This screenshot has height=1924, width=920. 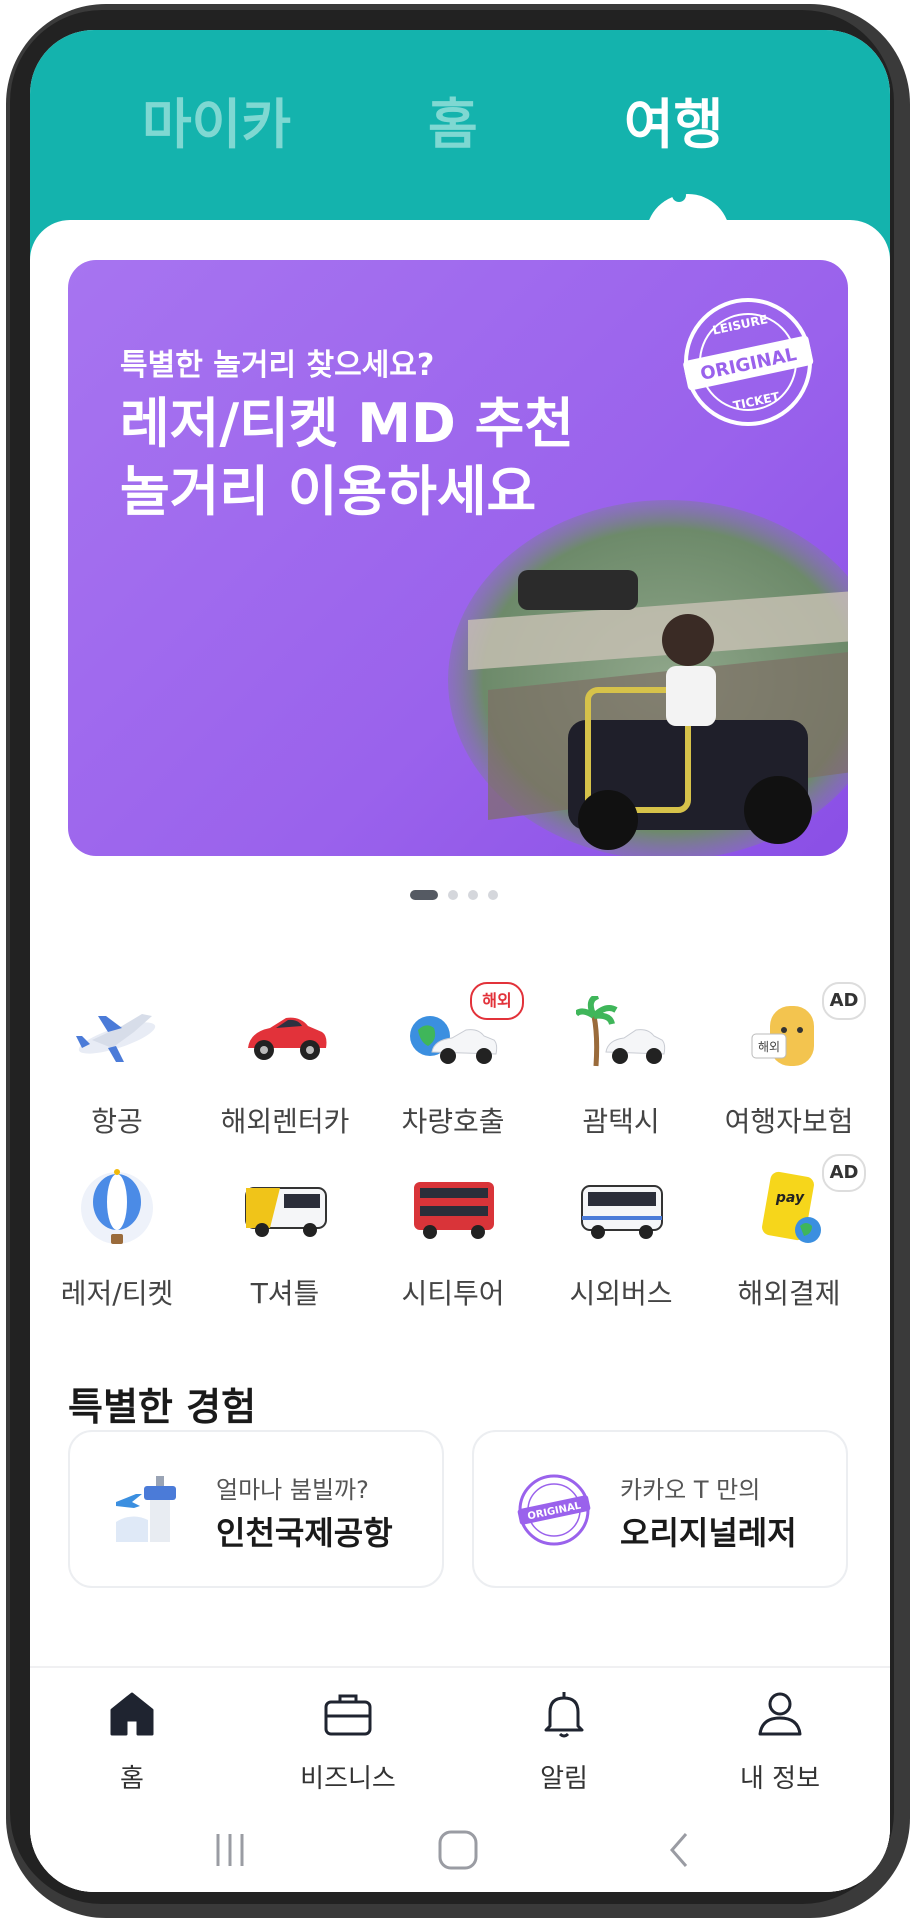 I want to click on banner-title-line1: 레저/티켓 MD 추천, so click(x=347, y=423).